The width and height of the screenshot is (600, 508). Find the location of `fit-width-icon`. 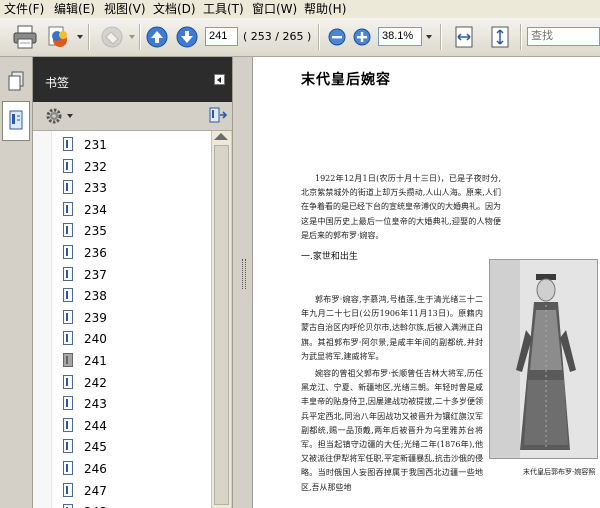

fit-width-icon is located at coordinates (464, 38).